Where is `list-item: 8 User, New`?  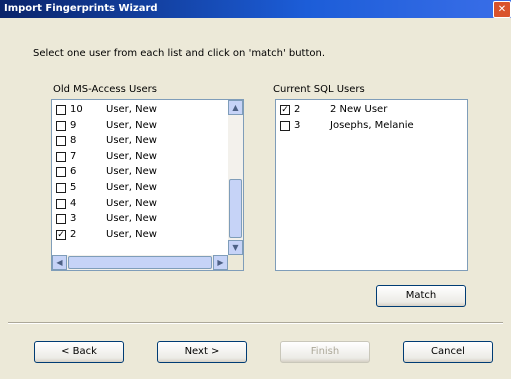 list-item: 8 User, New is located at coordinates (141, 142).